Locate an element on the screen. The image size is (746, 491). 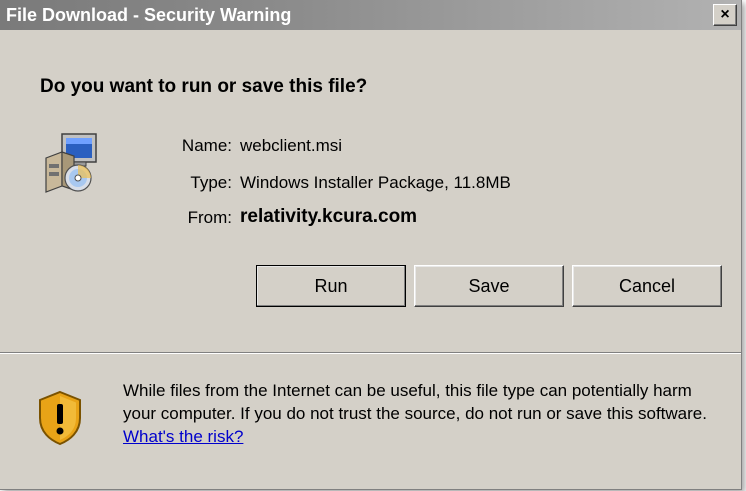
dialog-question: Do you want to run or save this file? is located at coordinates (204, 86).